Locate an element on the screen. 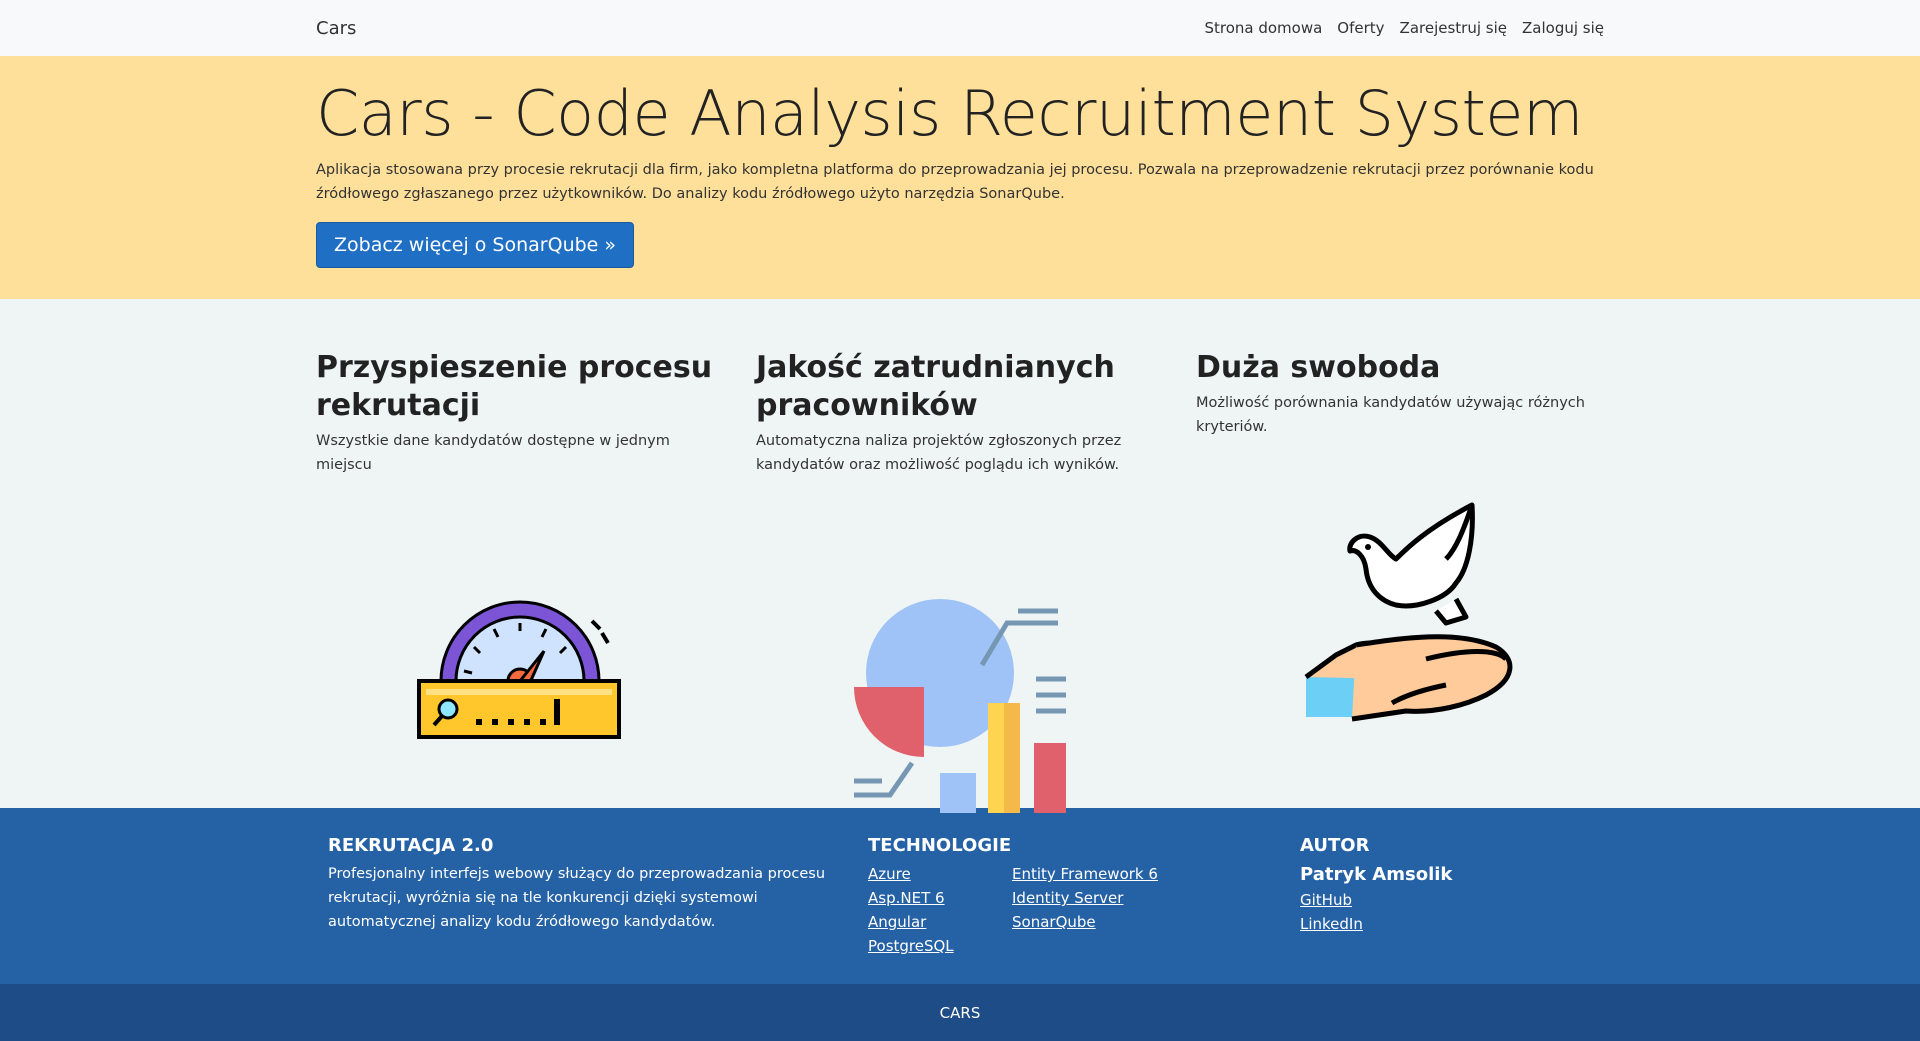  footer-about-title: REKRUTACJA 2.0 is located at coordinates (411, 845).